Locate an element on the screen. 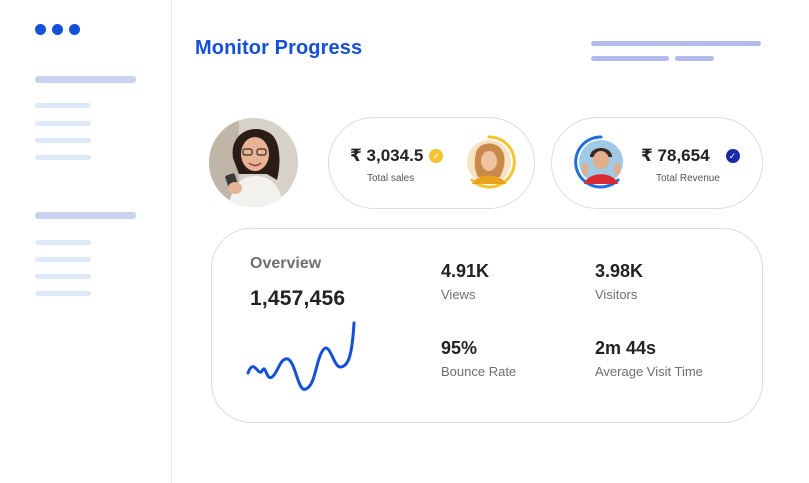 Image resolution: width=809 pixels, height=483 pixels. visitors-label: Visitors is located at coordinates (616, 294).